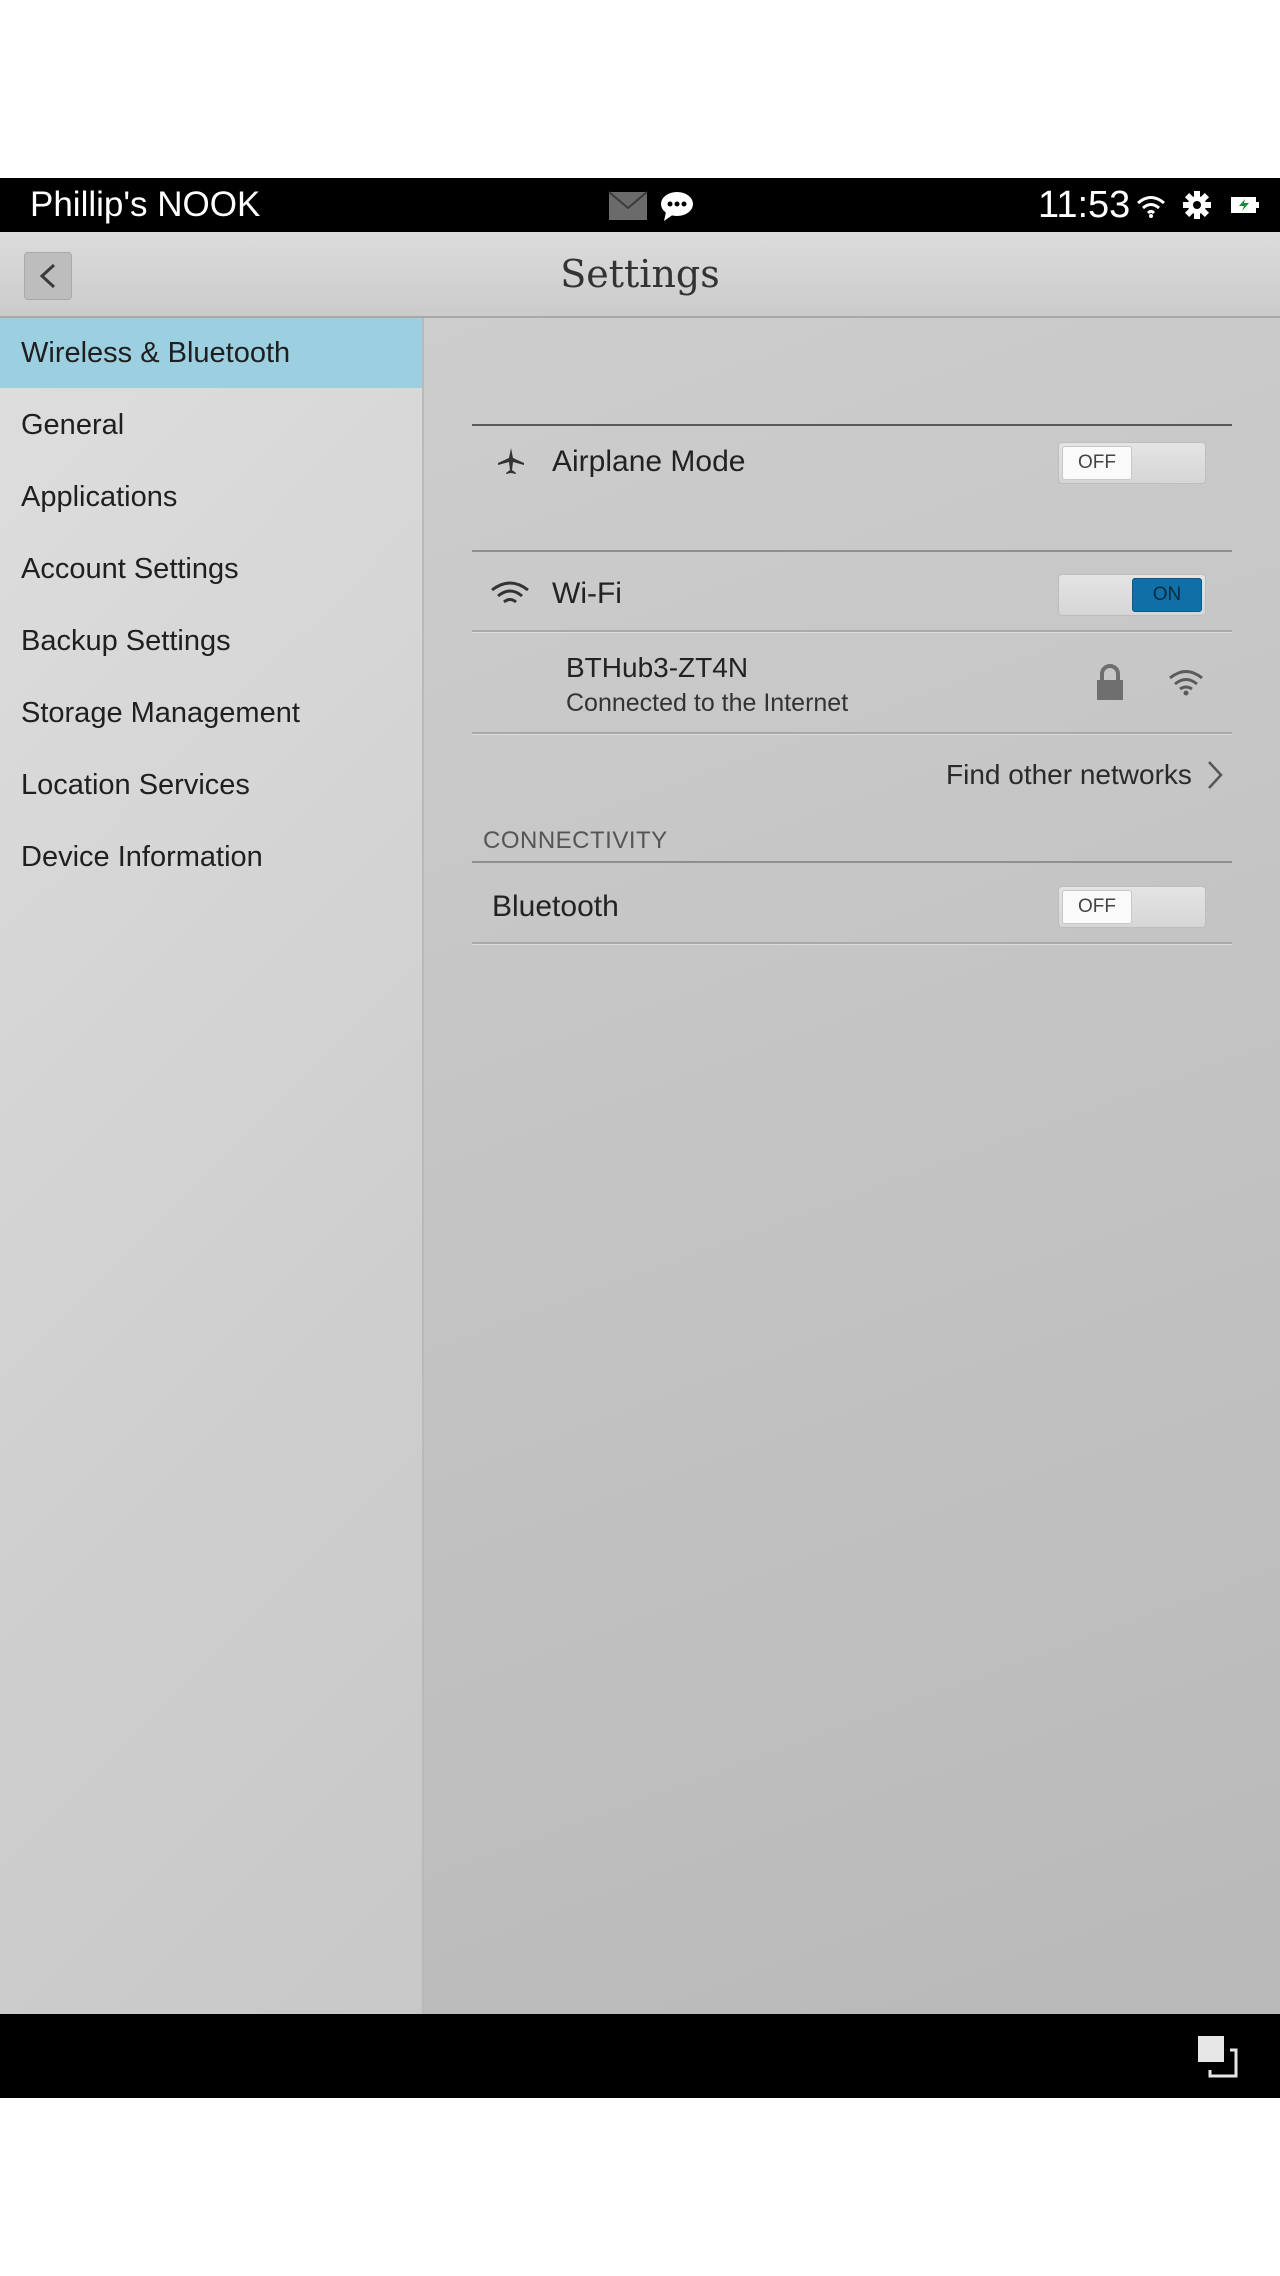 This screenshot has height=2276, width=1280. What do you see at coordinates (211, 569) in the screenshot?
I see `sidebar-item-account-settings: Account Settings` at bounding box center [211, 569].